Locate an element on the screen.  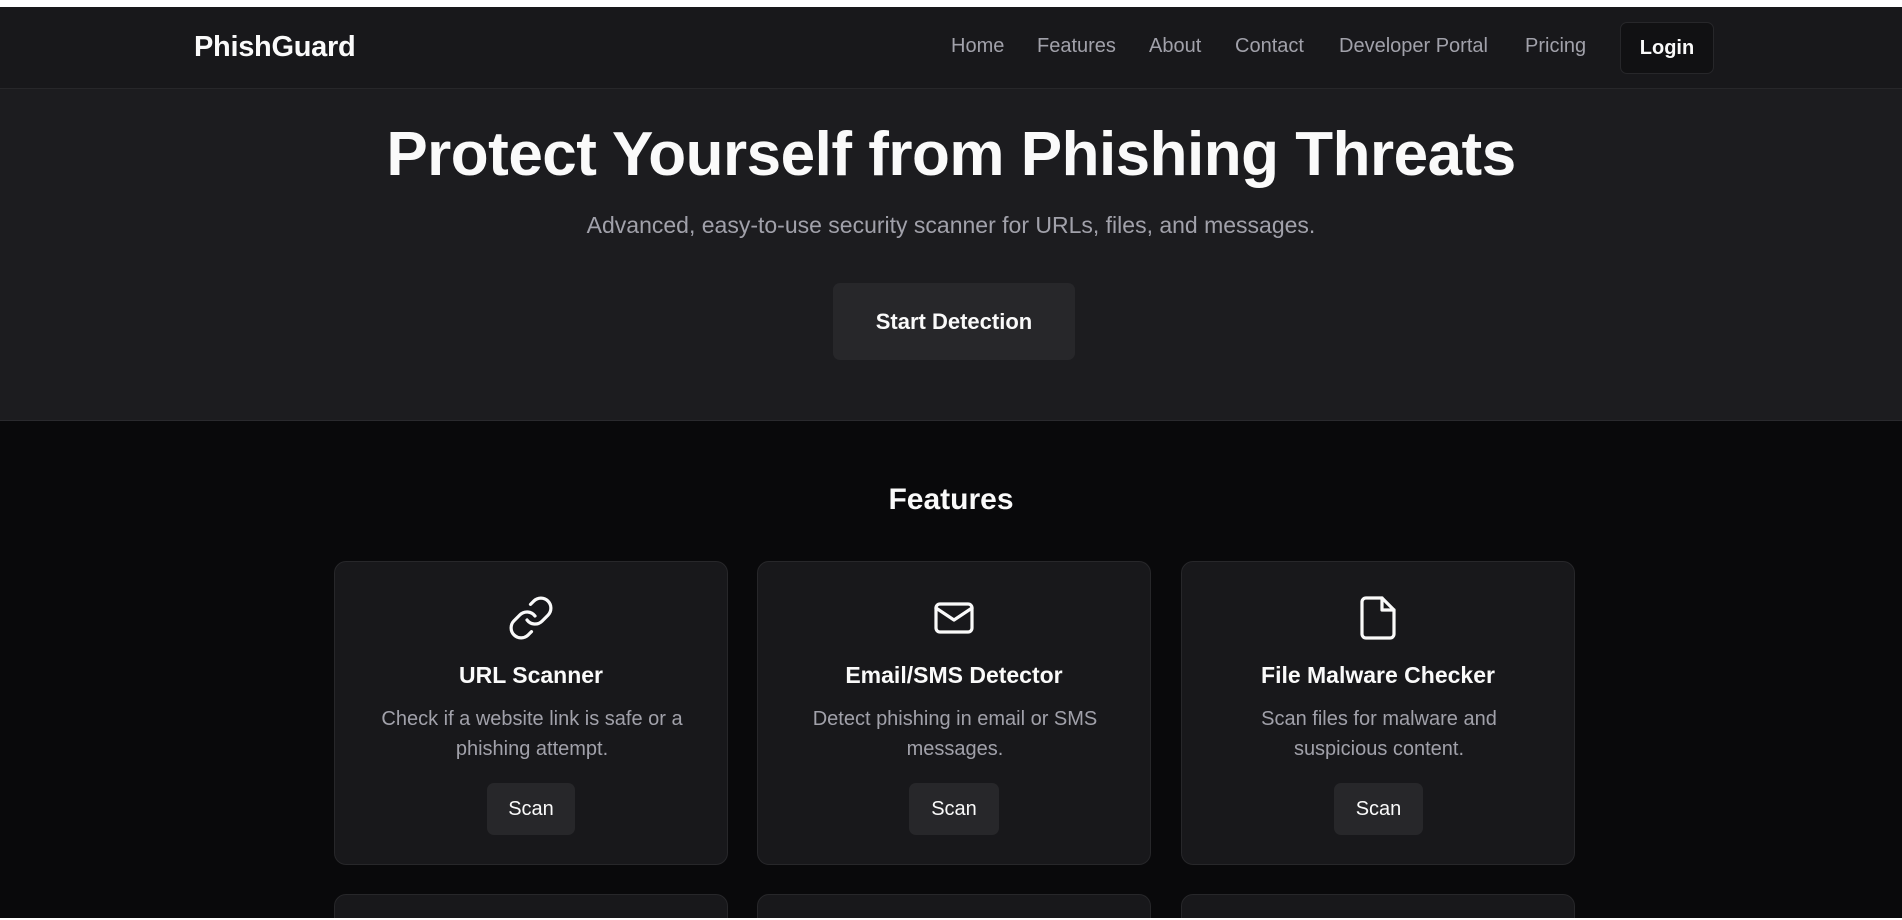
nav-link-pricing: Pricing is located at coordinates (1555, 46).